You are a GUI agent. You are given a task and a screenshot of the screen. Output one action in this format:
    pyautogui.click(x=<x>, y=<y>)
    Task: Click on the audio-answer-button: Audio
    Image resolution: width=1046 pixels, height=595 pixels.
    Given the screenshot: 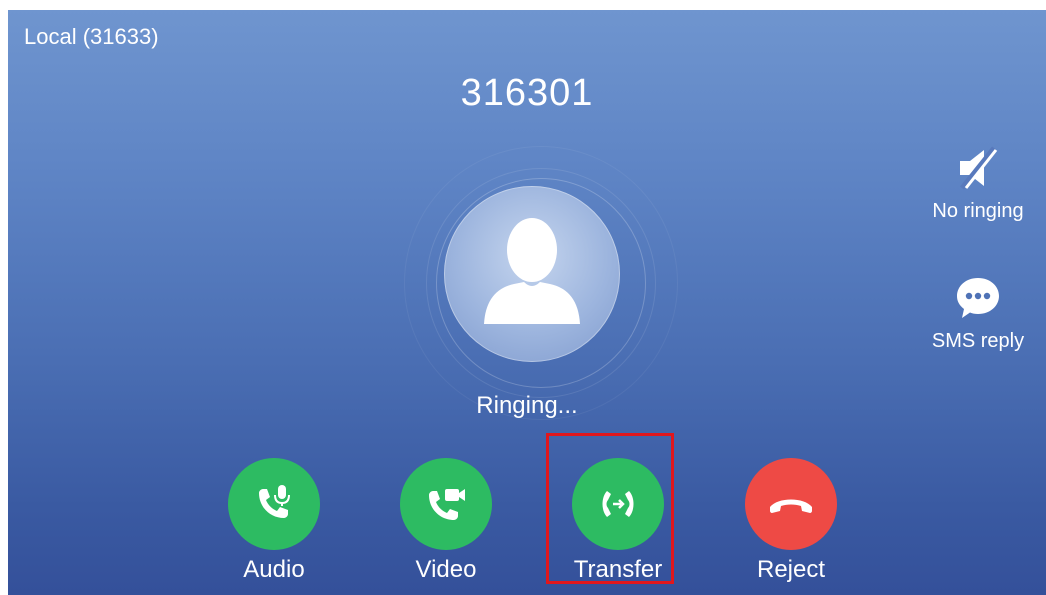 What is the action you would take?
    pyautogui.click(x=274, y=521)
    